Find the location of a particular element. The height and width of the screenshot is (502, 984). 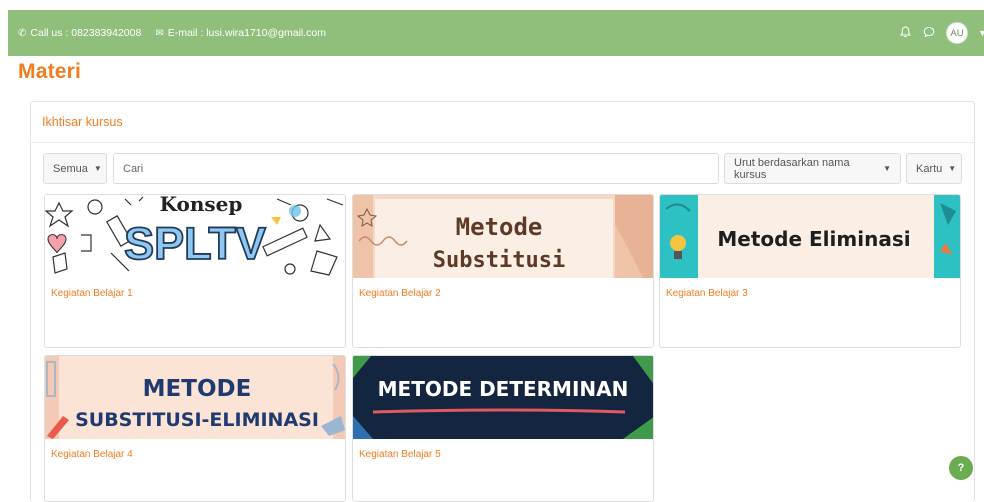

course-title: Kegiatan Belajar 4 is located at coordinates (195, 449).